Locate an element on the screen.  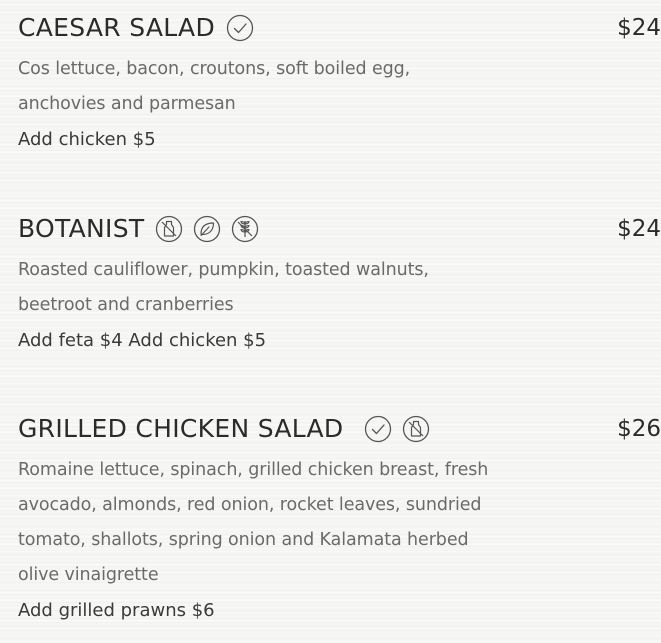
menu-item-addon: Add feta $4 Add chicken $5 is located at coordinates (142, 340).